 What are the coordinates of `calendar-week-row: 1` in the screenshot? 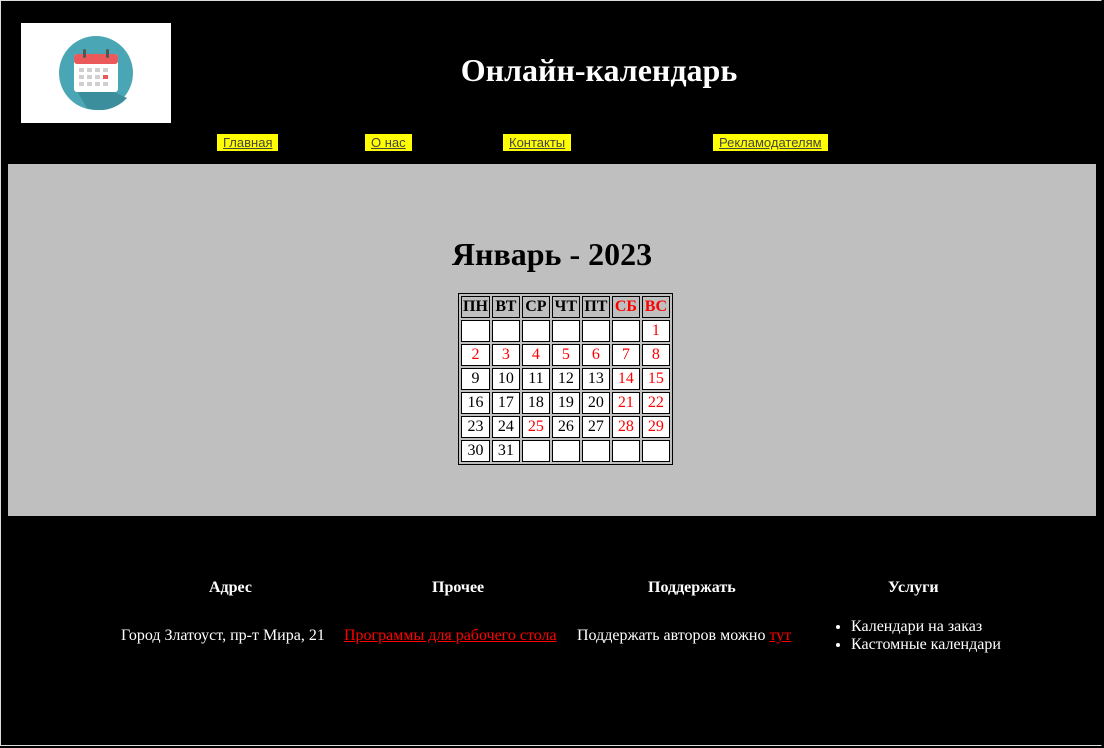 It's located at (565, 331).